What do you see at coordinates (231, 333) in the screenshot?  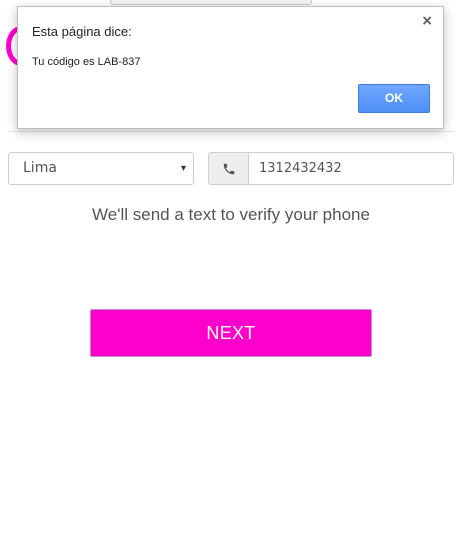 I see `next-button: NEXT` at bounding box center [231, 333].